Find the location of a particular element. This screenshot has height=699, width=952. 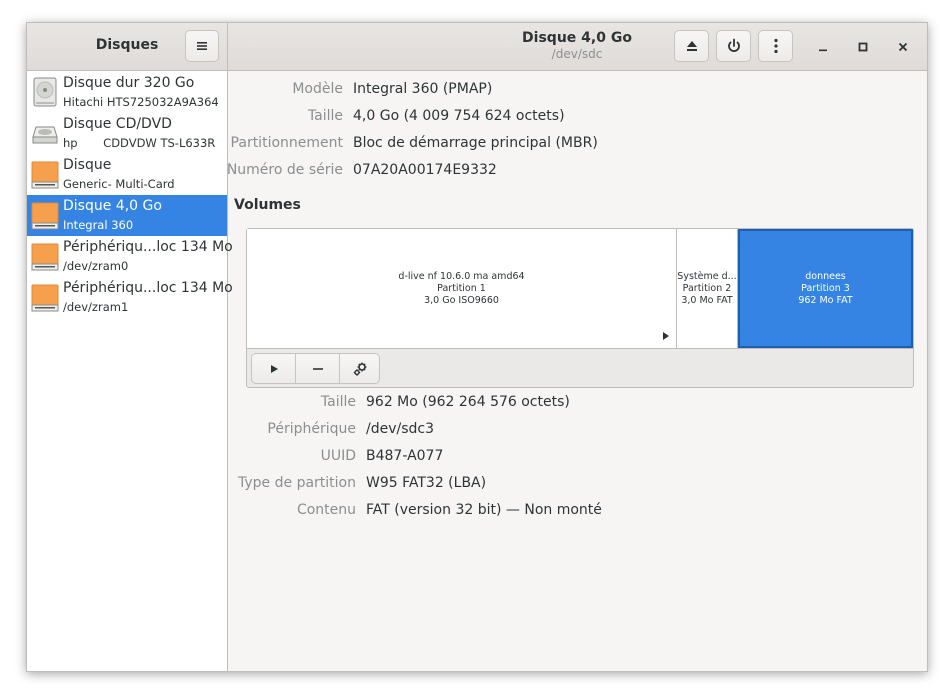

partition-2: Système d... Partition 2 3,0 Mo FAT is located at coordinates (707, 288).